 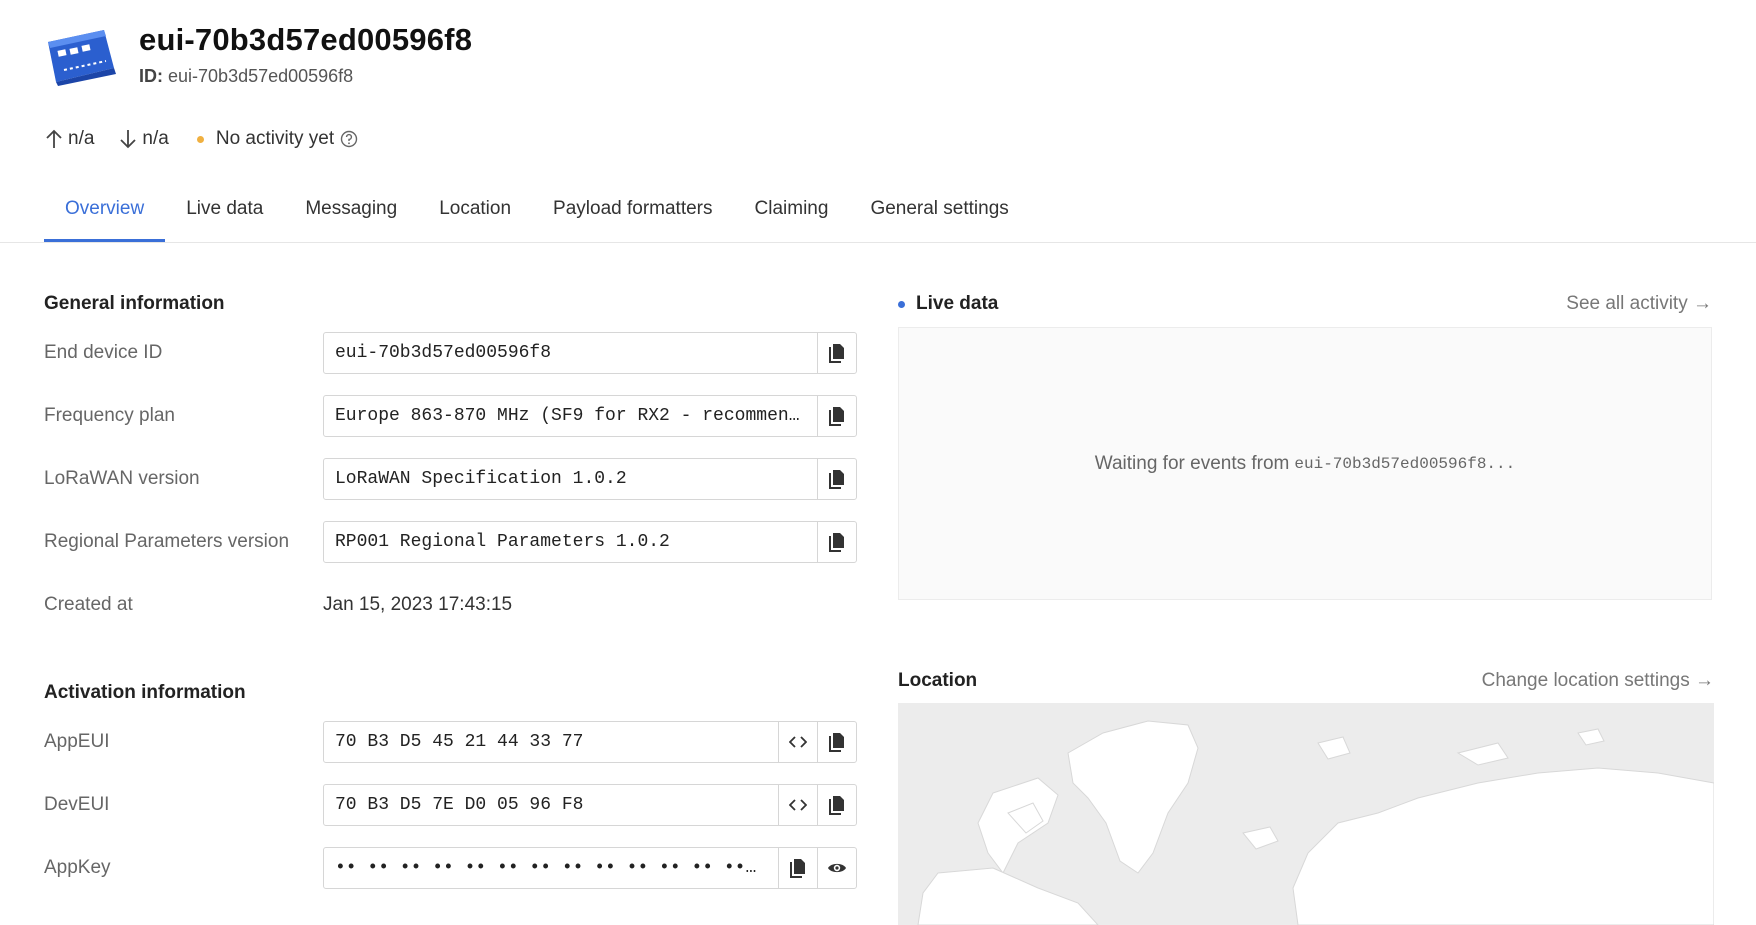 What do you see at coordinates (590, 805) in the screenshot?
I see `deveui-field: 70 B3 D5 7E D0 05 96 F8` at bounding box center [590, 805].